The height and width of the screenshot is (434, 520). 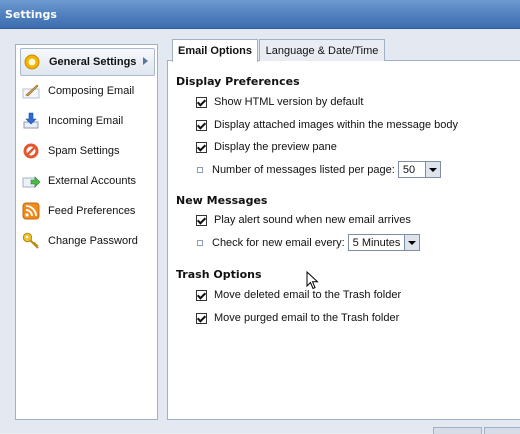 I want to click on sidebar-item-external-accounts: External Accounts, so click(x=86, y=181).